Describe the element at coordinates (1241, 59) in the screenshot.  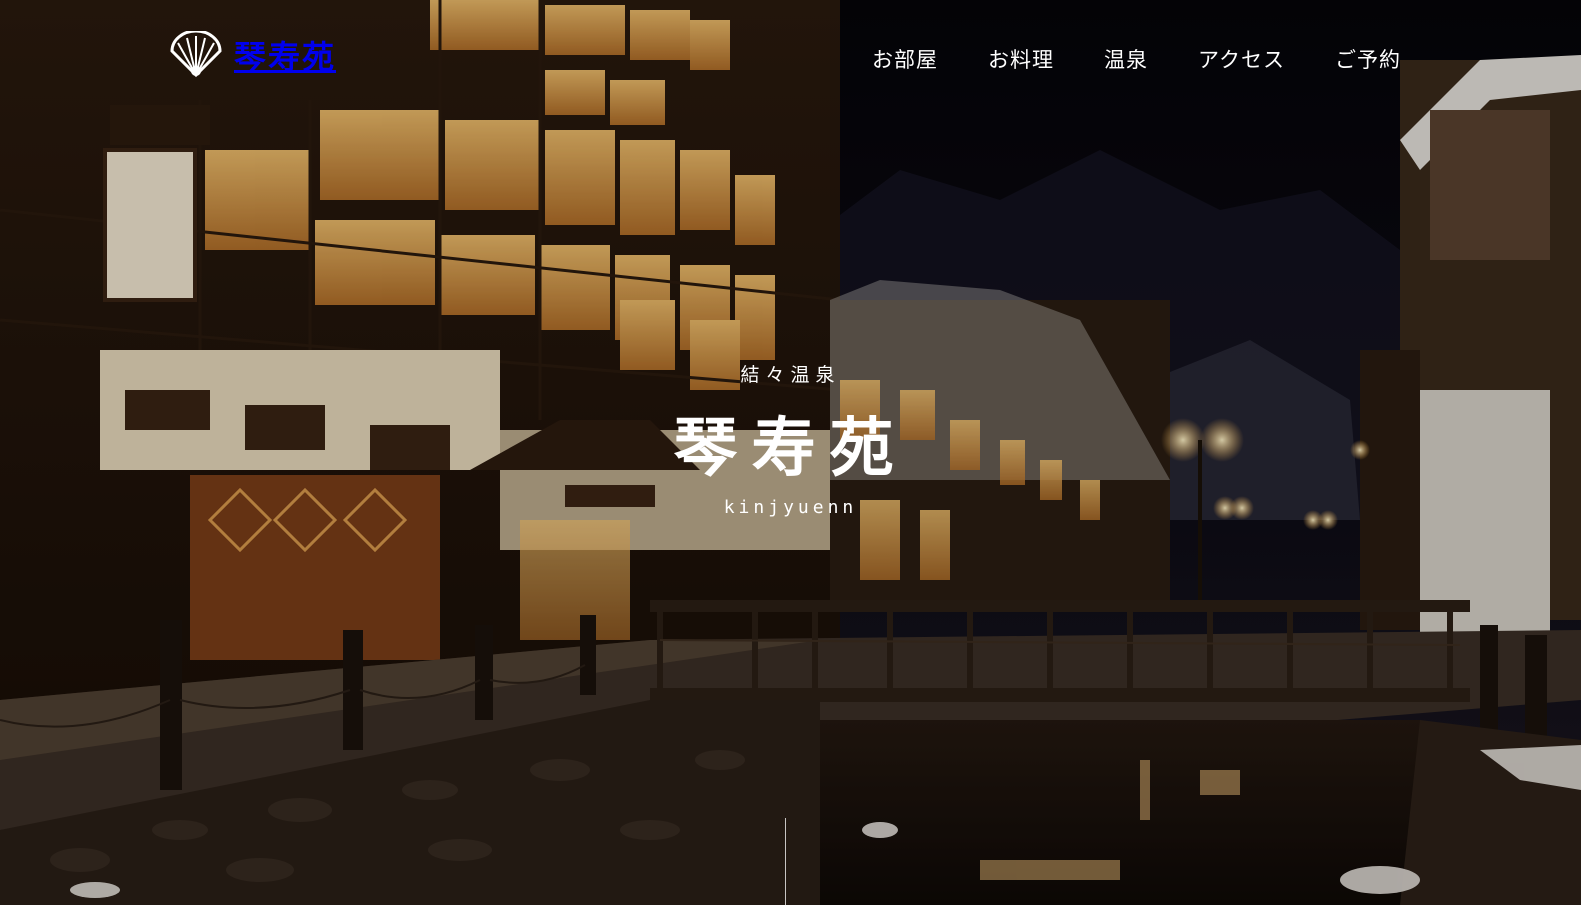
I see `nav-item-access: アクセス` at that location.